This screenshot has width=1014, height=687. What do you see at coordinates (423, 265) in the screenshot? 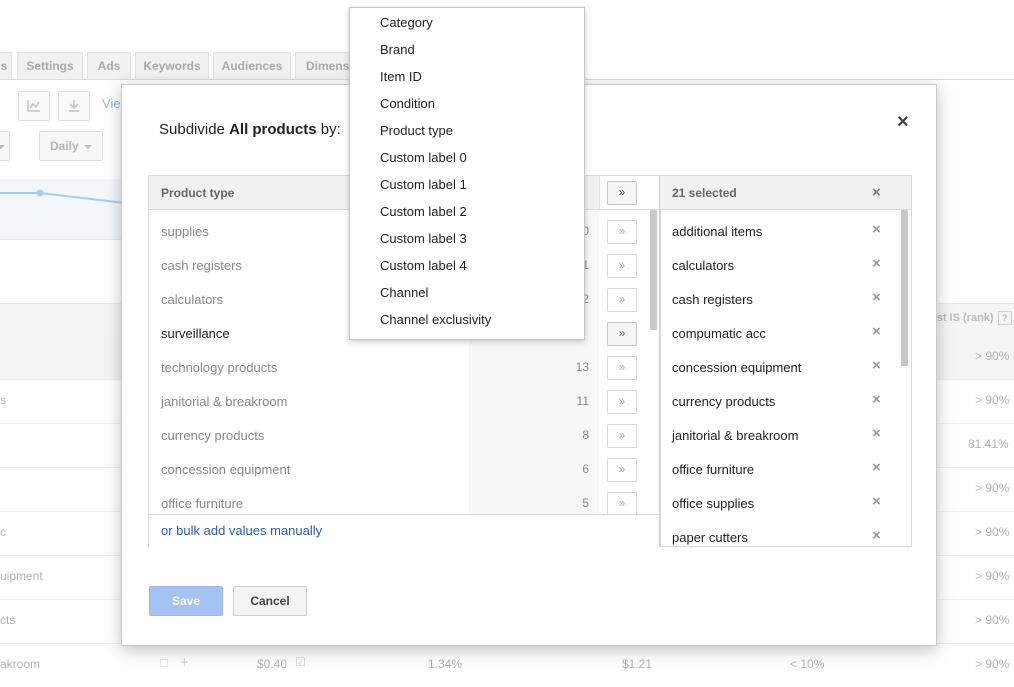
I see `menu-item-custom-label-4: Custom label 4` at bounding box center [423, 265].